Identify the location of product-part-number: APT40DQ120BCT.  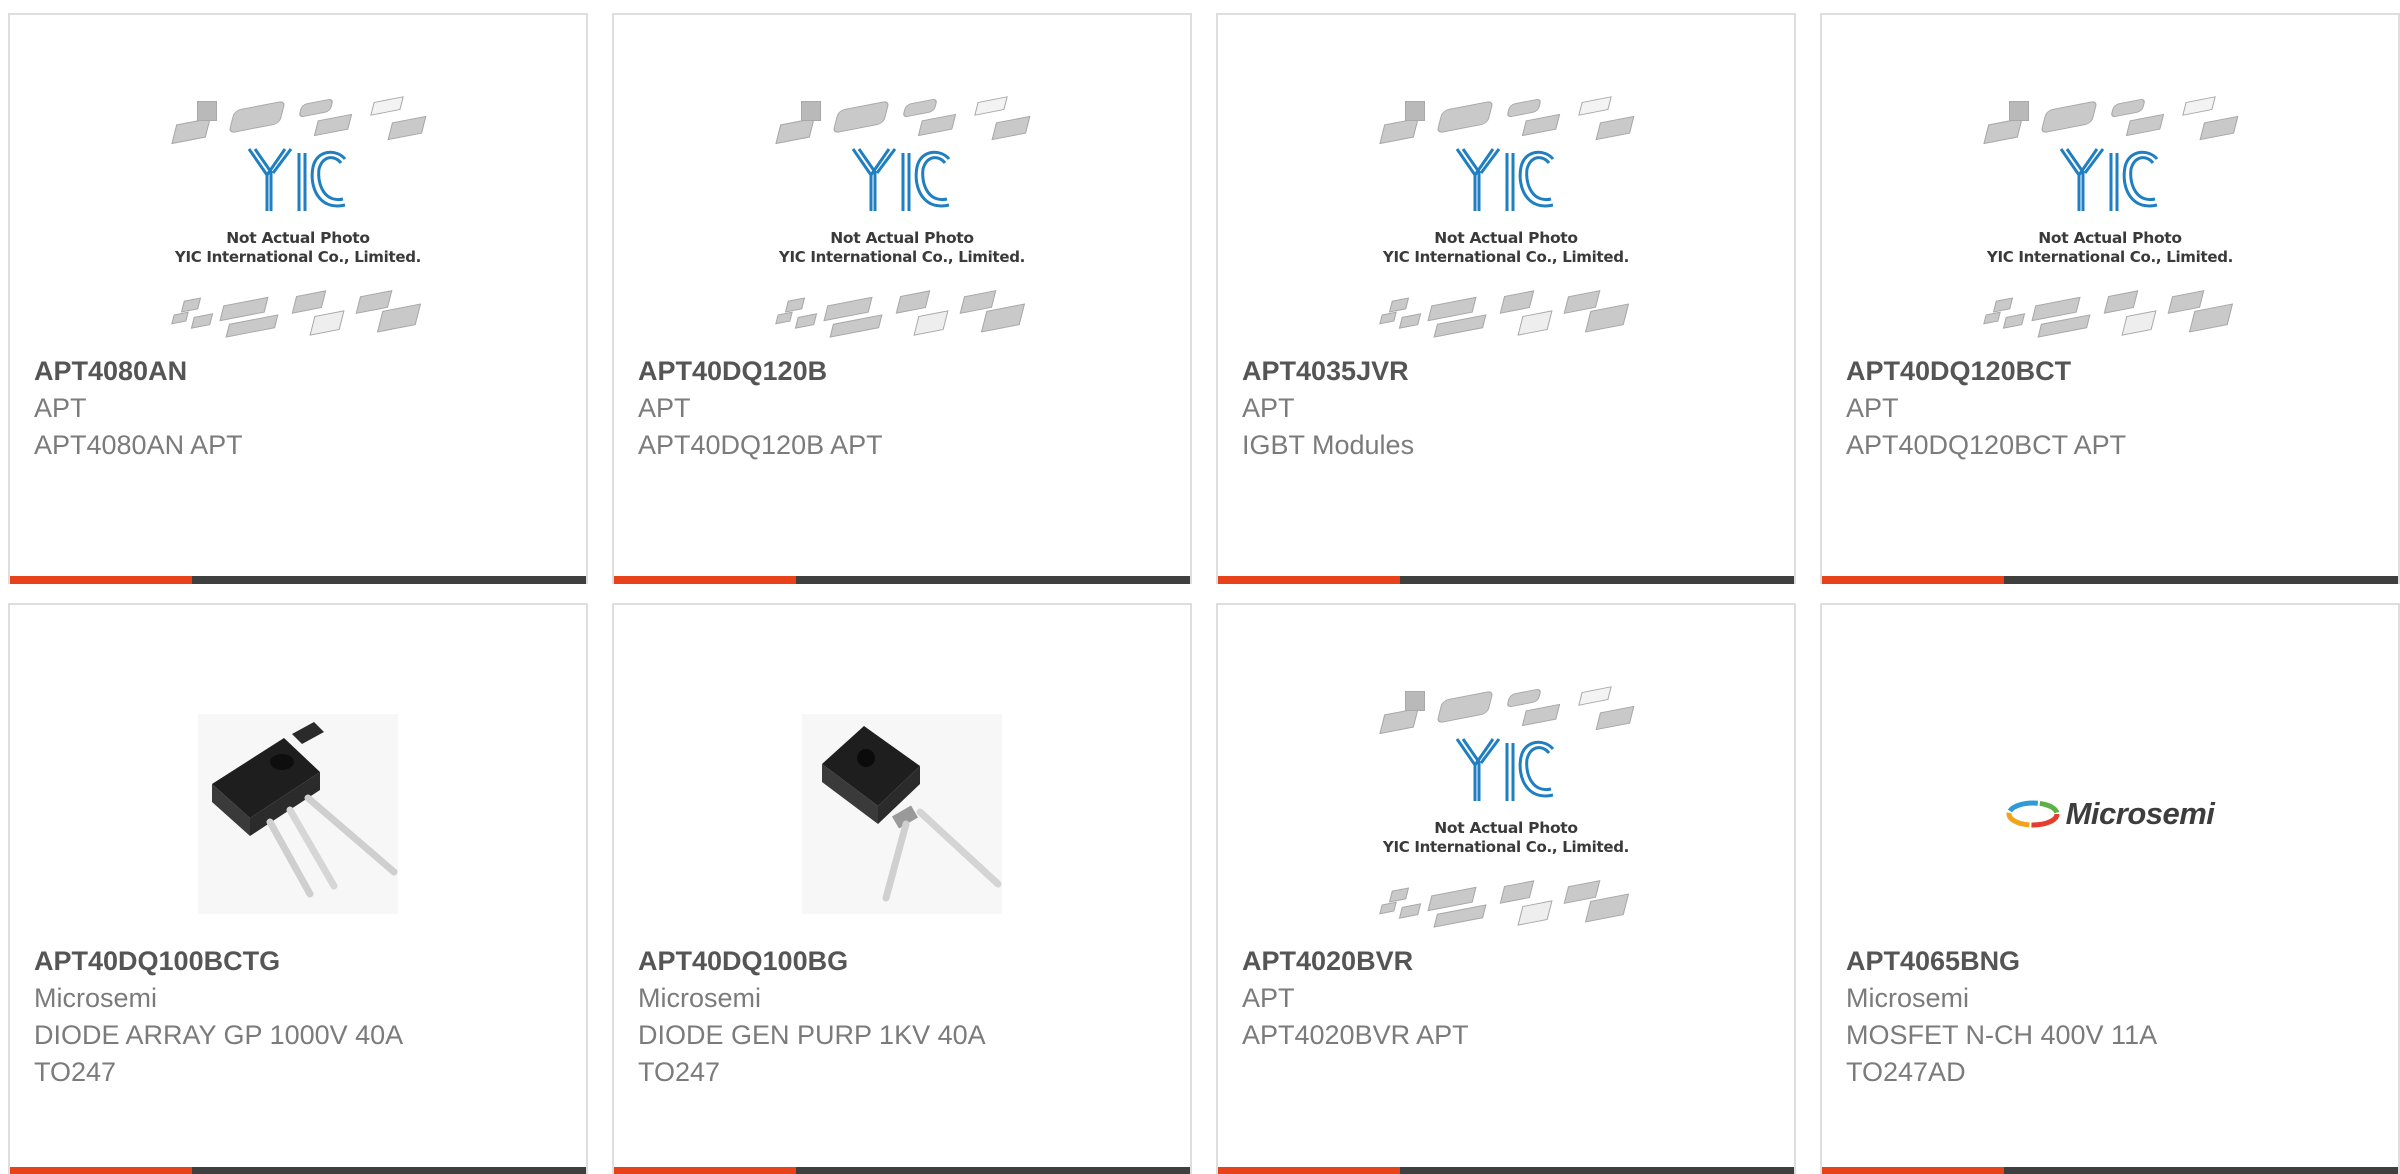
(2112, 371).